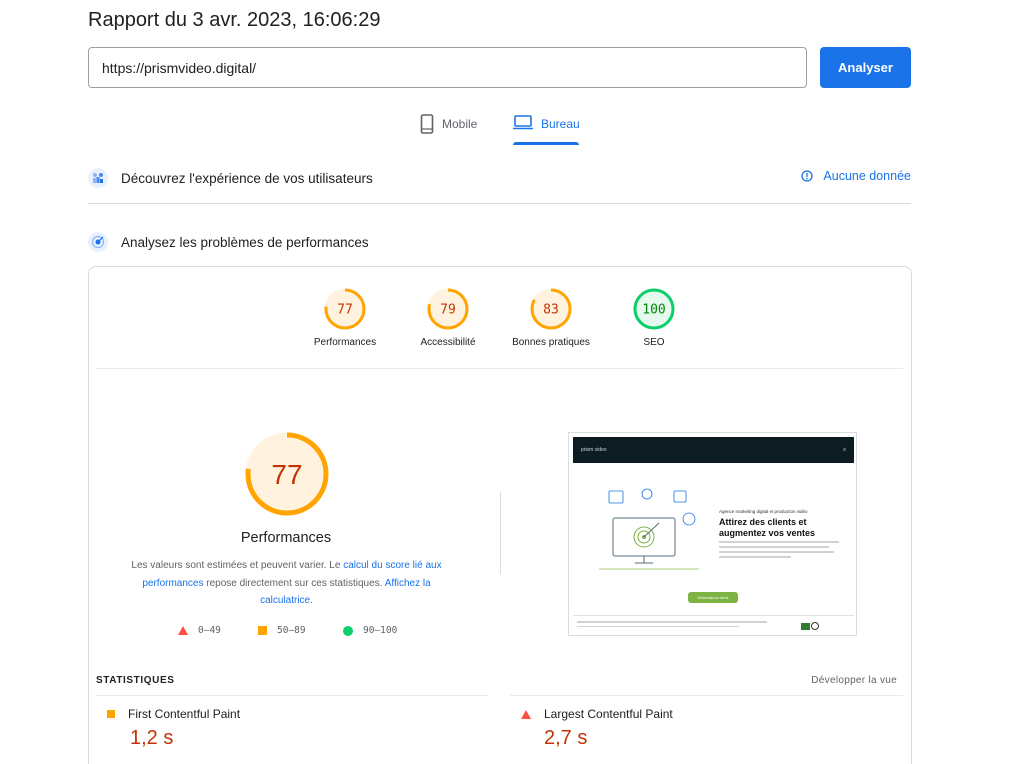 The image size is (1024, 764). Describe the element at coordinates (286, 538) in the screenshot. I see `performance-title: Performances` at that location.